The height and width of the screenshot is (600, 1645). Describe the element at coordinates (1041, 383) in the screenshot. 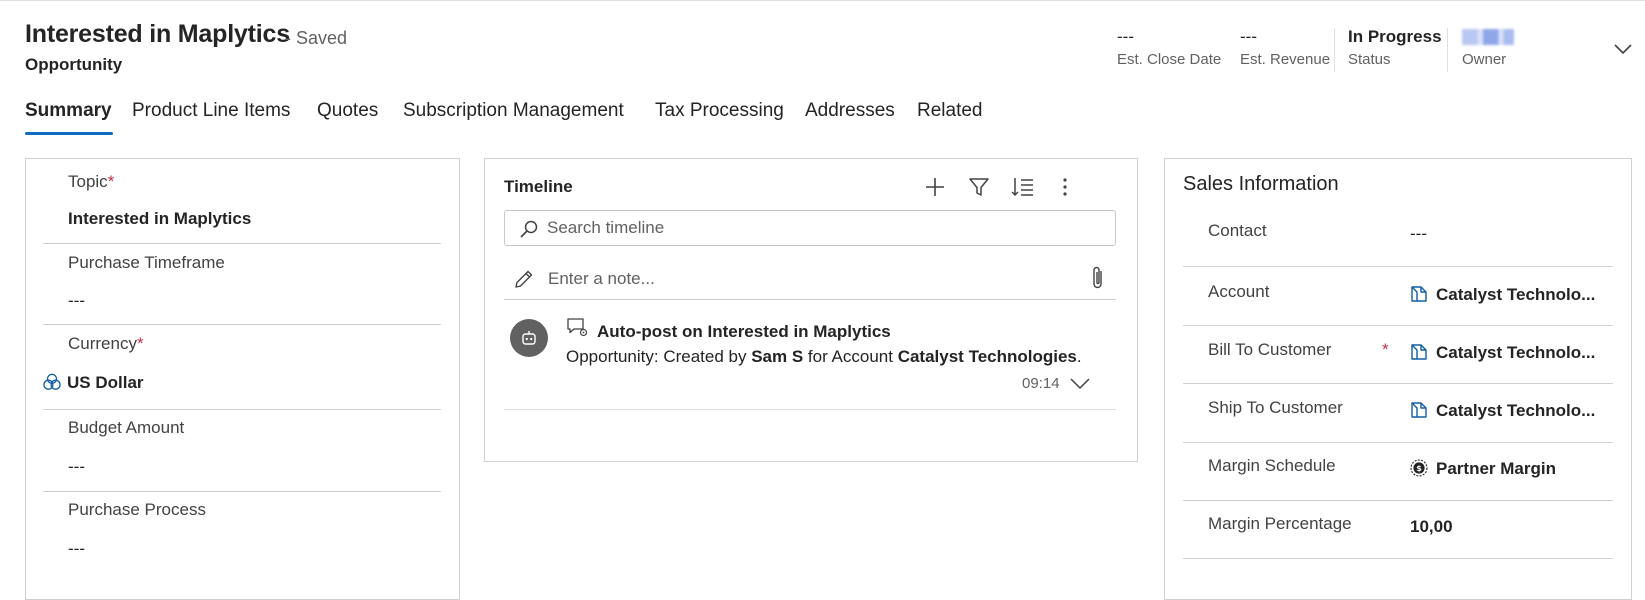

I see `post-timestamp: 09:14` at that location.